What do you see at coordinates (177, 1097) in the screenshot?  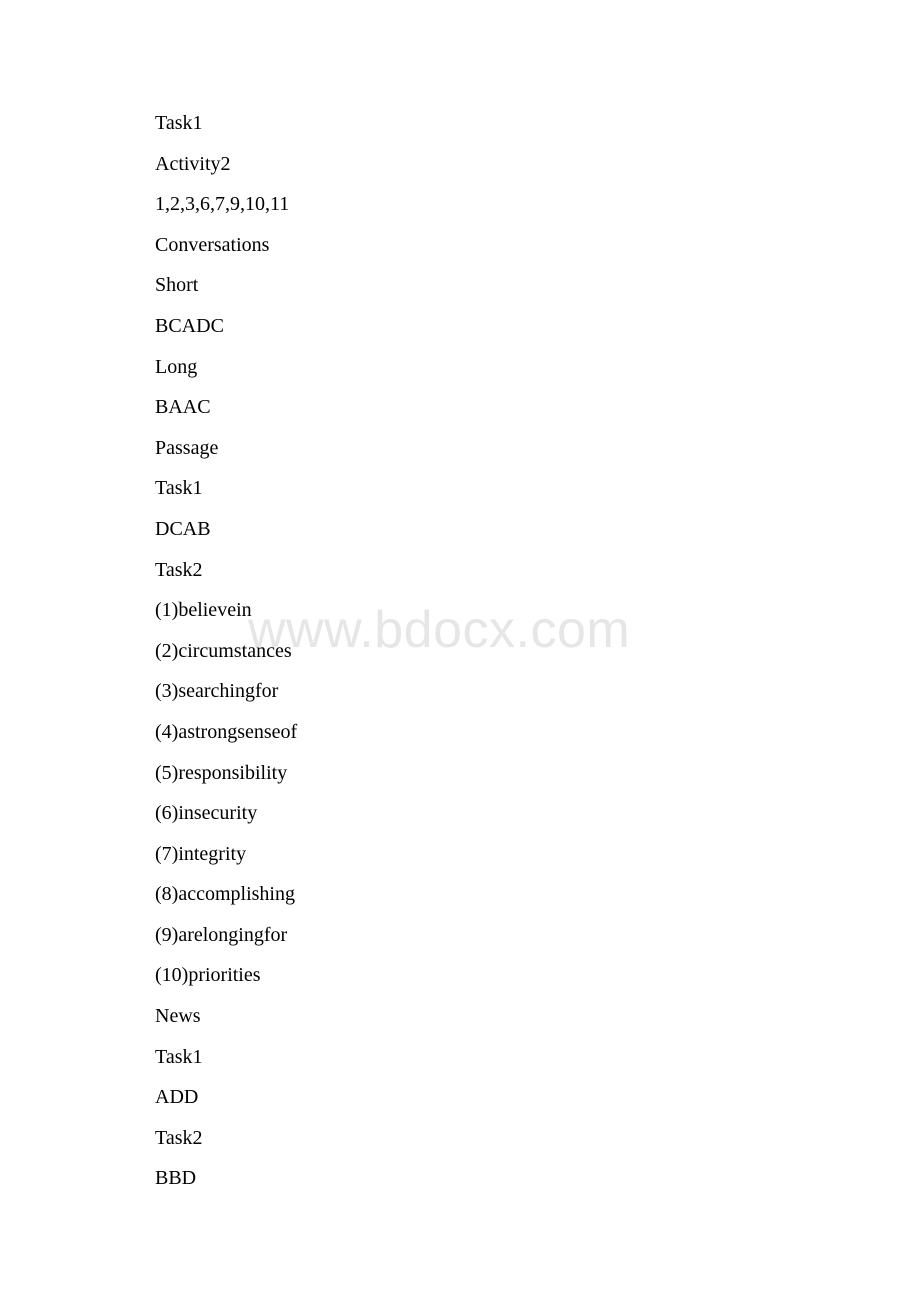 I see `document-line: ADD` at bounding box center [177, 1097].